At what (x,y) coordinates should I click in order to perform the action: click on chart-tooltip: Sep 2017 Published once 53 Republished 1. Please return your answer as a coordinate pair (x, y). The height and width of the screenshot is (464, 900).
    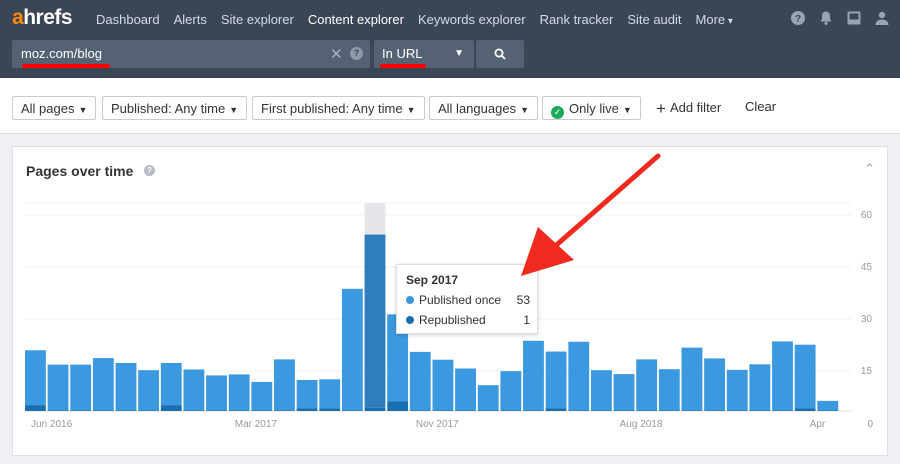
    Looking at the image, I should click on (467, 299).